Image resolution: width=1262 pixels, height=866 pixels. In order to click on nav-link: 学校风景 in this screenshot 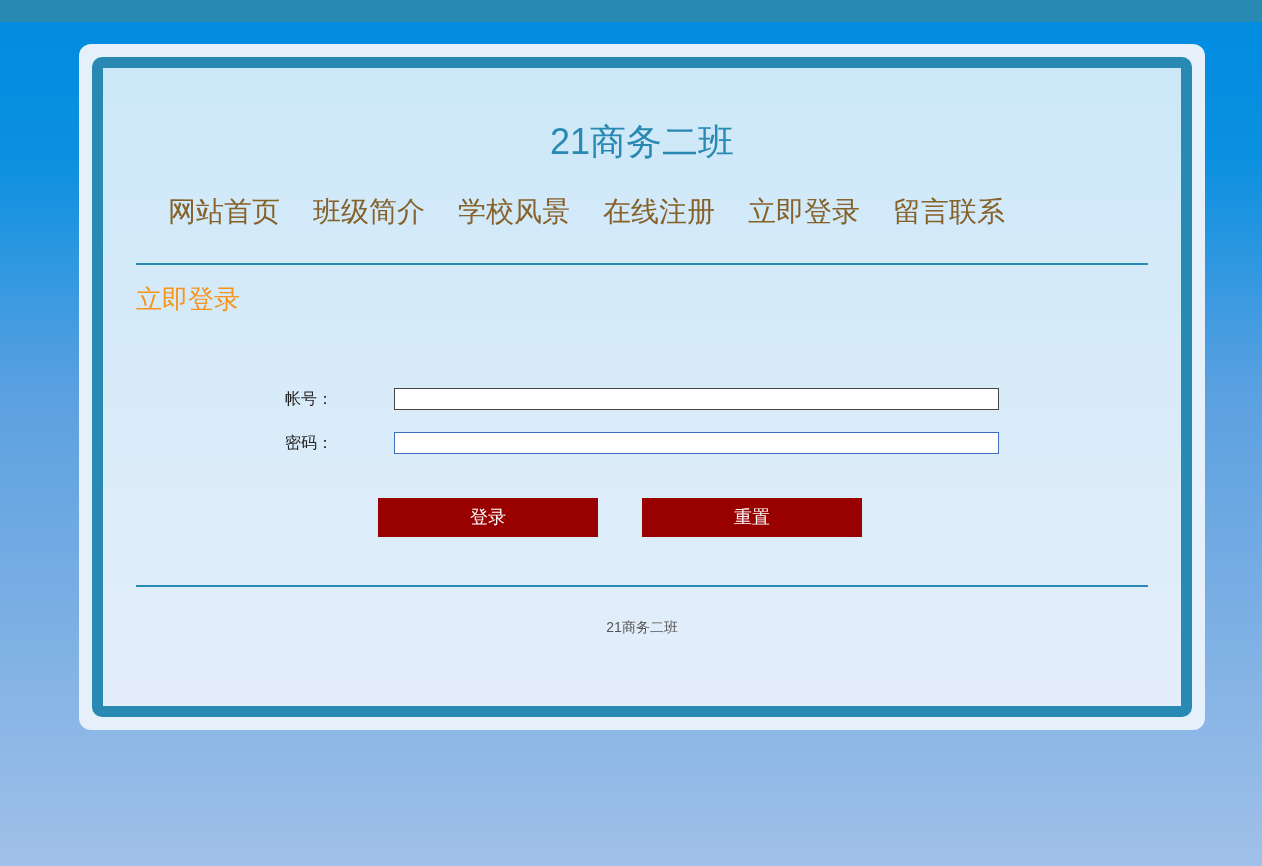, I will do `click(514, 212)`.